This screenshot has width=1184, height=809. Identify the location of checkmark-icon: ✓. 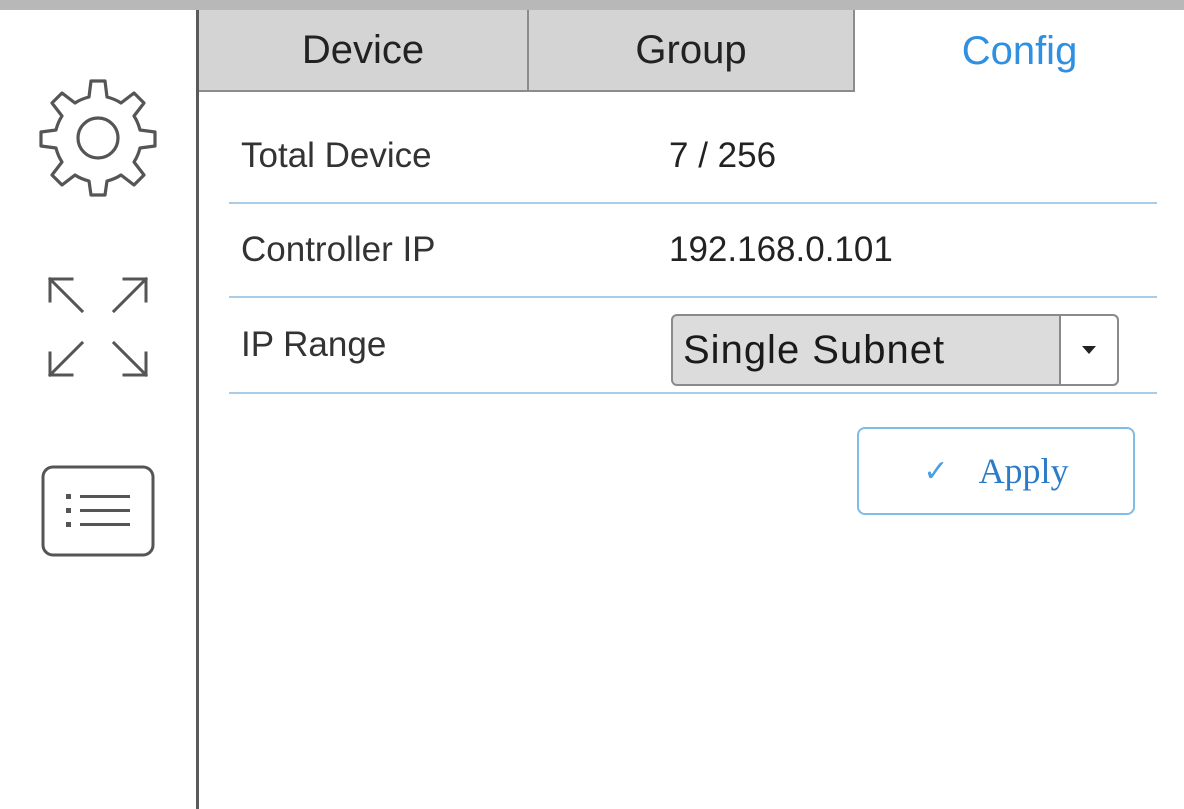
(936, 471).